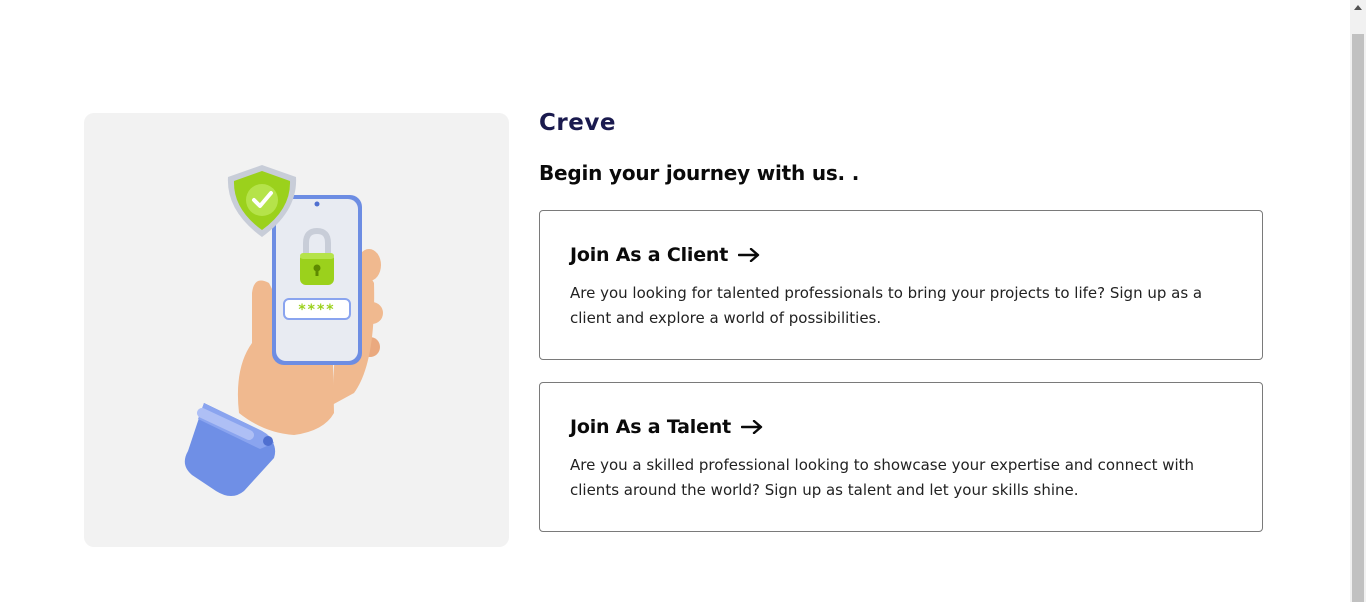  I want to click on join-talent-title-text: Join As a Talent, so click(650, 427).